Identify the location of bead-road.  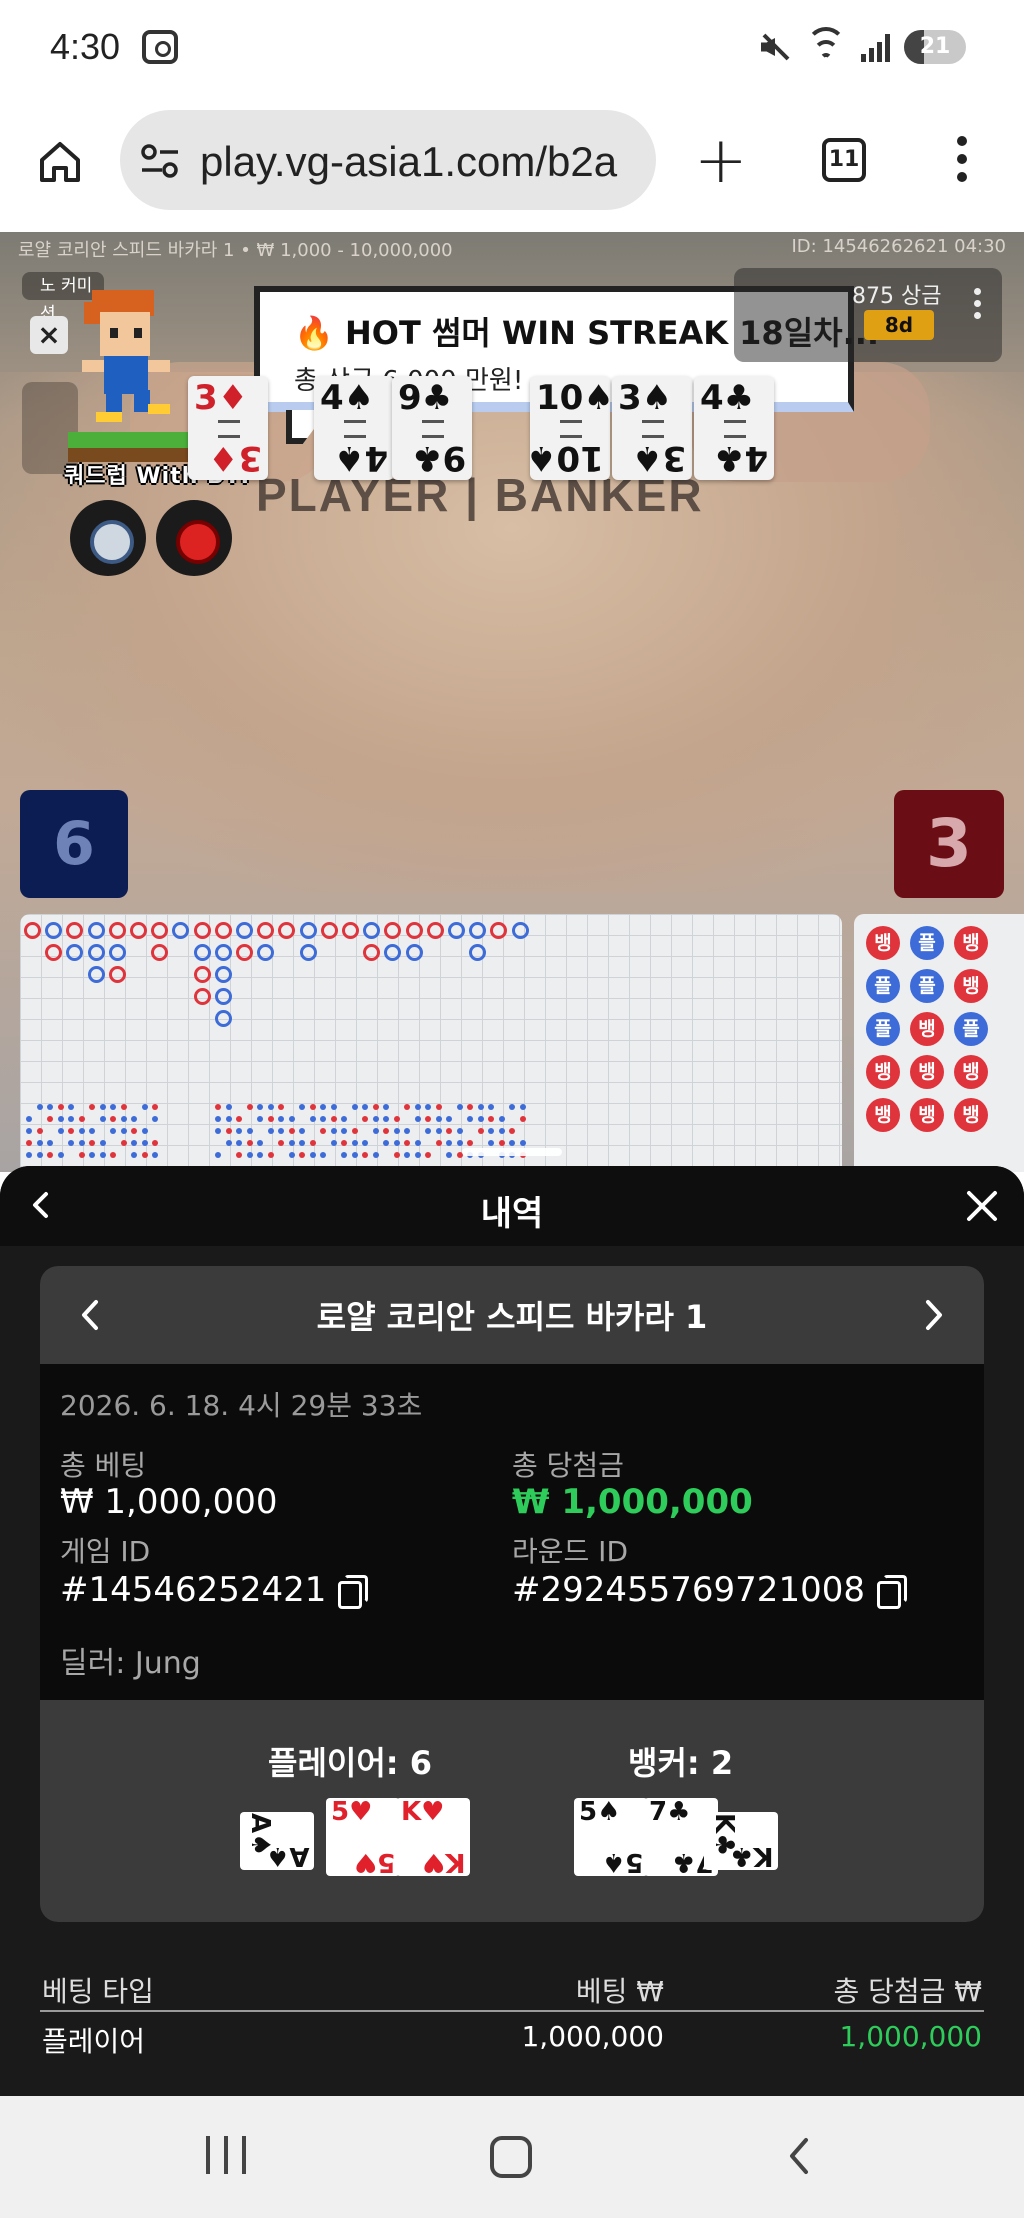
(431, 1043).